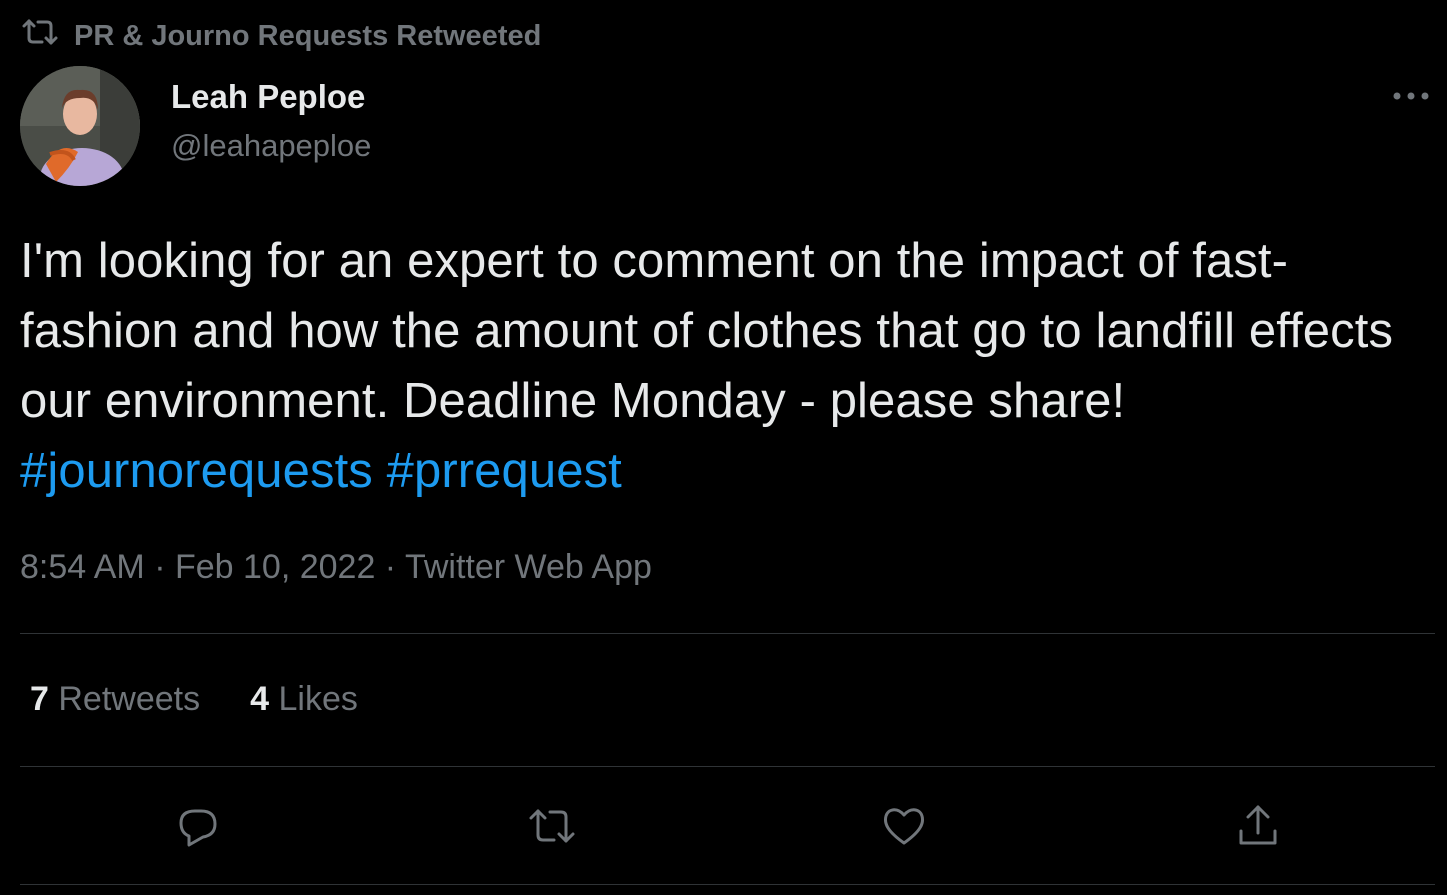 This screenshot has height=895, width=1447. I want to click on tweet-meta: 8:54 AM · Feb 10, 2022 · Twitter Web App, so click(336, 567).